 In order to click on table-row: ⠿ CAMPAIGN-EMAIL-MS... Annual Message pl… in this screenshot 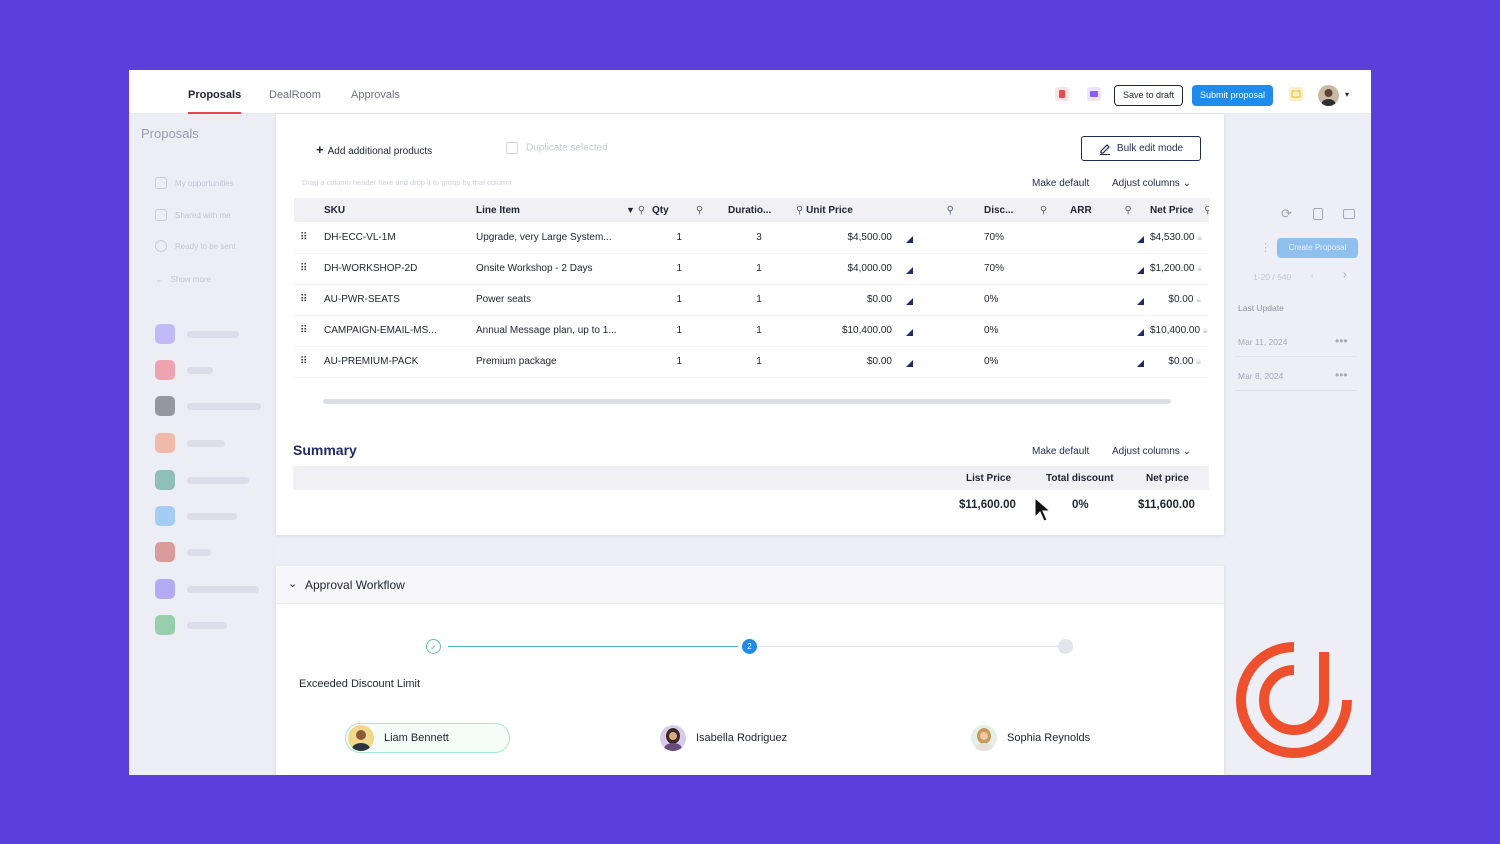, I will do `click(751, 331)`.